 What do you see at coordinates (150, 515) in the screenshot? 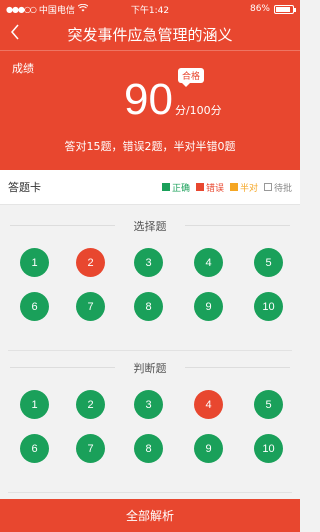
I see `all-analysis-button: 全部解析` at bounding box center [150, 515].